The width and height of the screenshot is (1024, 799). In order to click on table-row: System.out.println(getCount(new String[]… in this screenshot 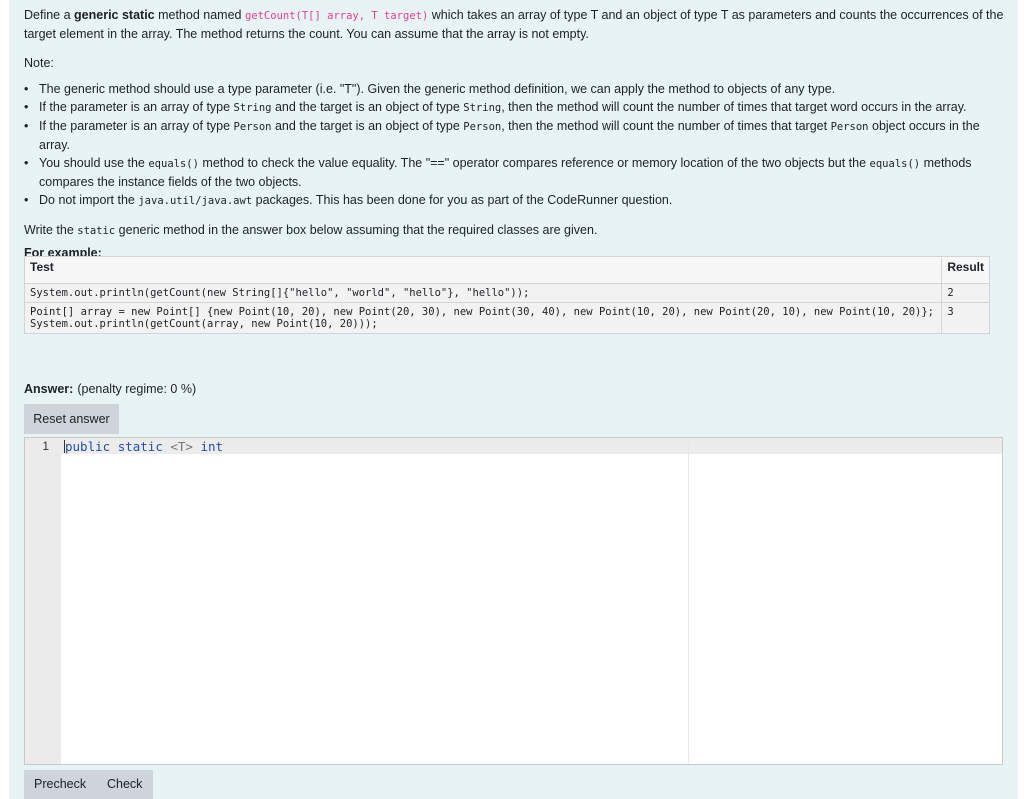, I will do `click(506, 293)`.